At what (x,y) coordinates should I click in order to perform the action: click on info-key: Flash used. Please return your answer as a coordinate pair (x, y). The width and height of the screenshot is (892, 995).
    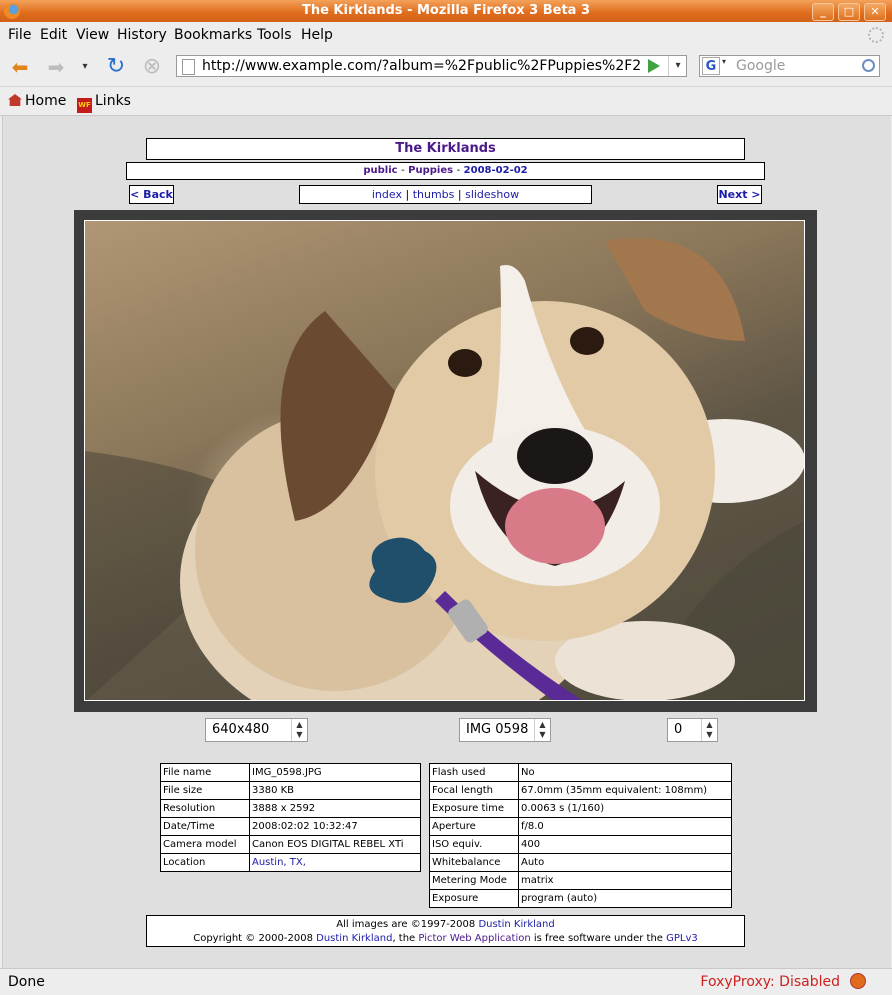
    Looking at the image, I should click on (474, 772).